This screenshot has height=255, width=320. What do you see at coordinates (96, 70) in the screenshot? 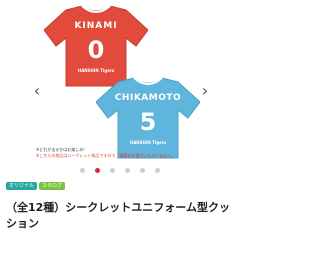
I see `jersey-red-team: HANSHIN Tigers` at bounding box center [96, 70].